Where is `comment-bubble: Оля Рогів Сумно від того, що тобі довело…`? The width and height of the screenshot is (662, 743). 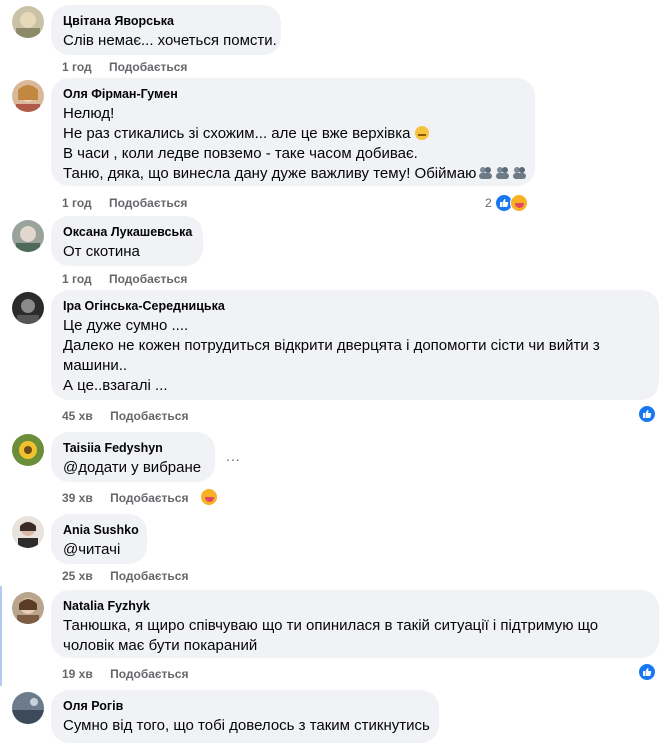
comment-bubble: Оля Рогів Сумно від того, що тобі довело… is located at coordinates (245, 716).